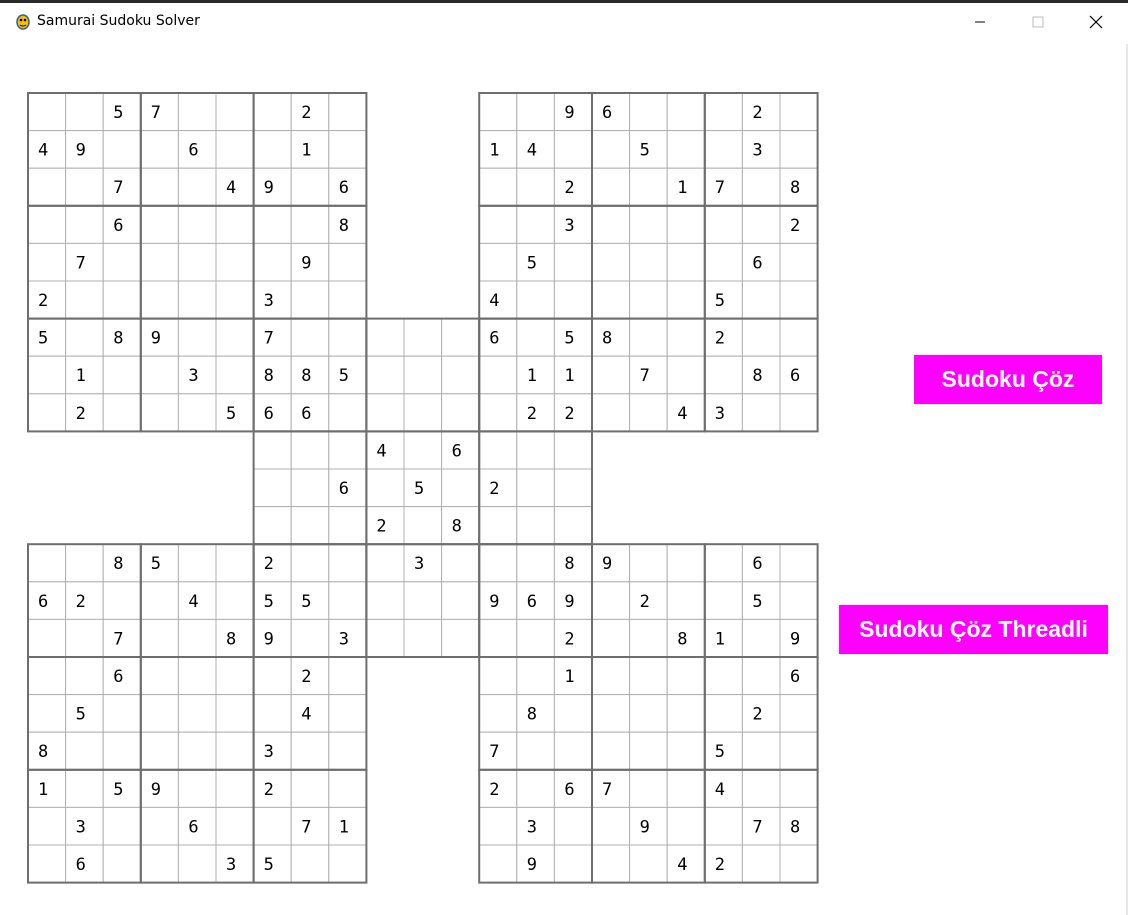 This screenshot has width=1128, height=915. I want to click on solve-button: Sudoku Çöz, so click(1008, 379).